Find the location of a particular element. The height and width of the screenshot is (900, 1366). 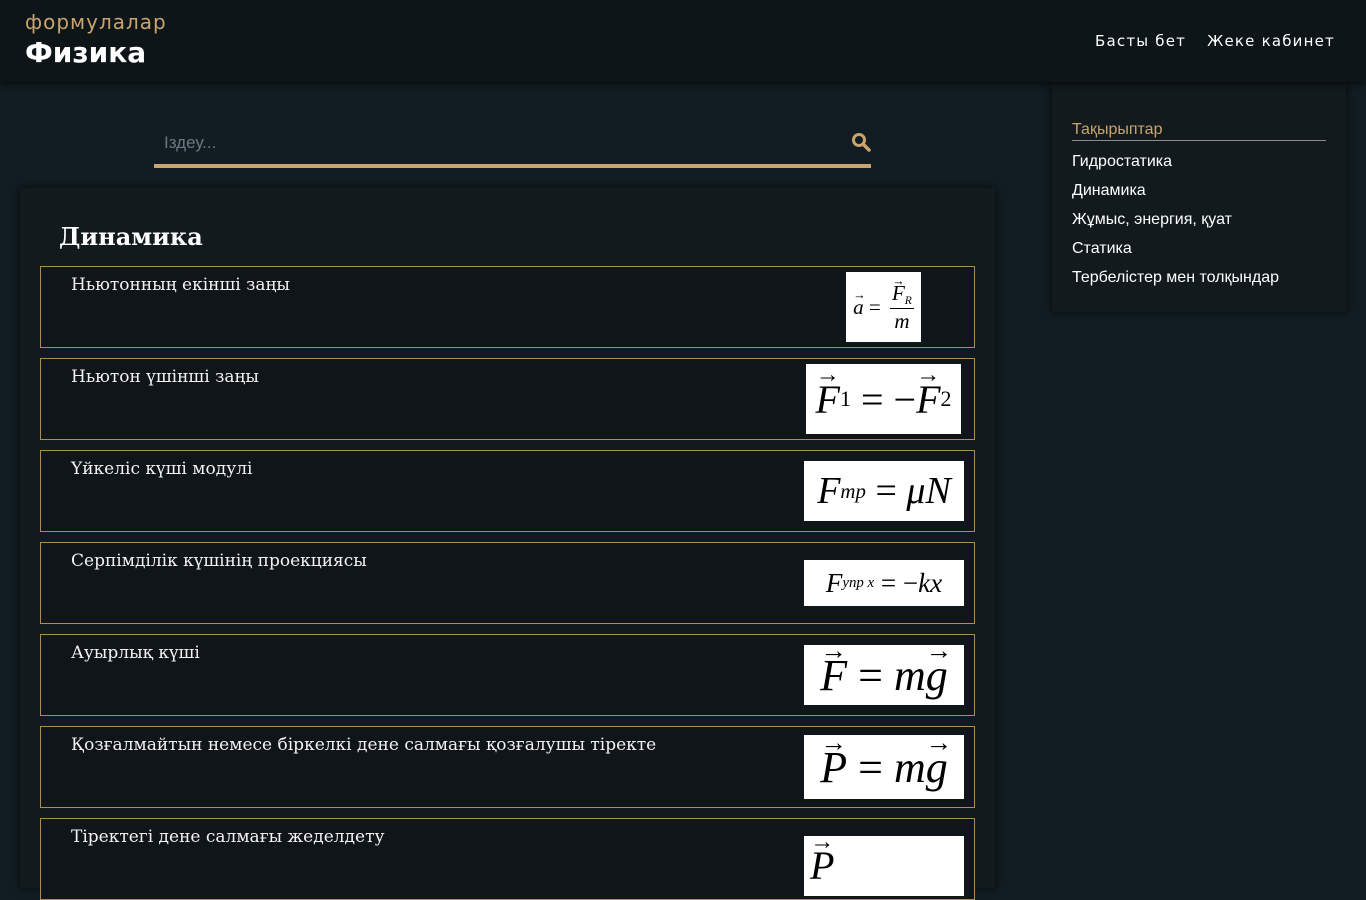

formula-label: Серпімділік күшінің проекциясы is located at coordinates (219, 561).